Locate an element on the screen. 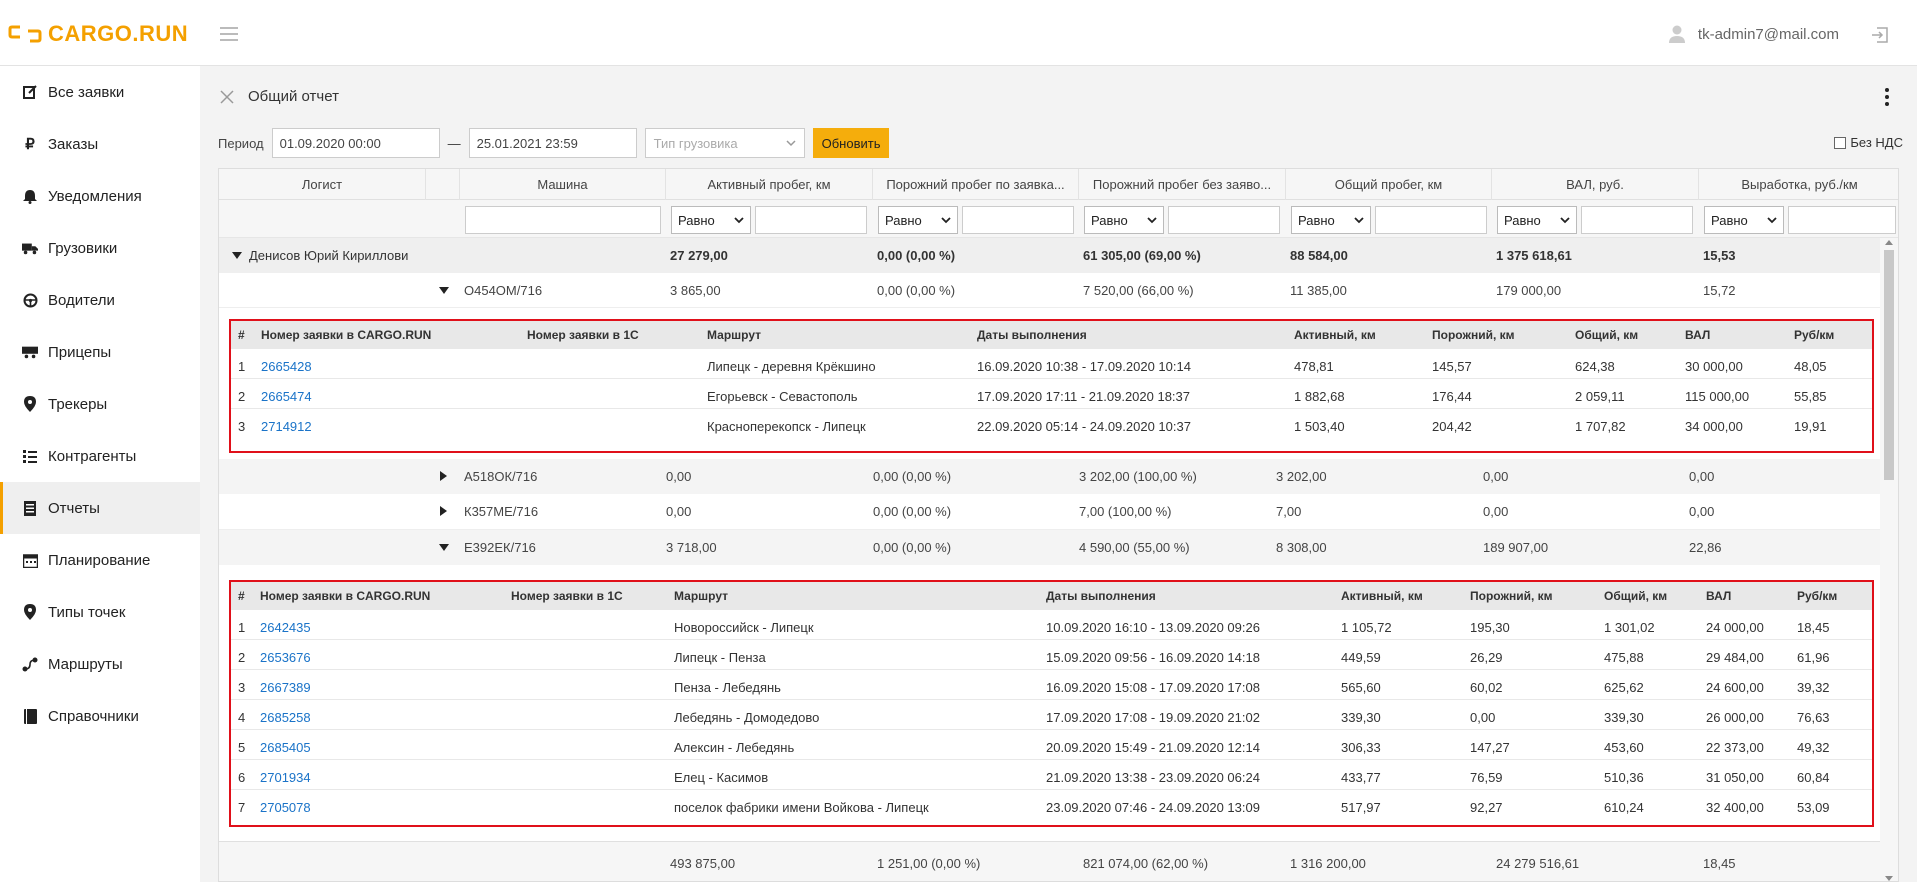 This screenshot has width=1917, height=882. row-num: 7 is located at coordinates (242, 807).